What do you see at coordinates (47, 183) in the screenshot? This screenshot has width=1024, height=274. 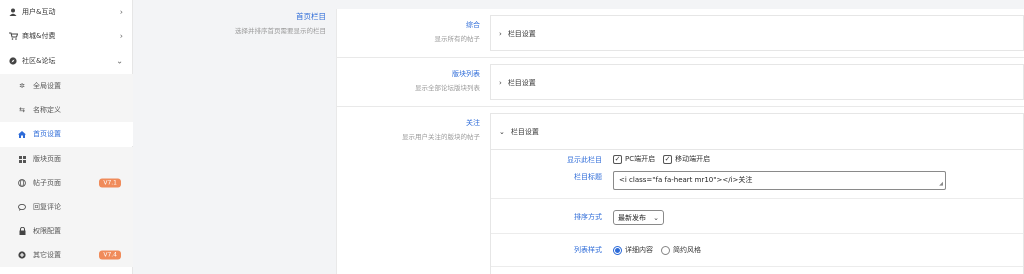 I see `sidebar-subitem-label: 帖子页面` at bounding box center [47, 183].